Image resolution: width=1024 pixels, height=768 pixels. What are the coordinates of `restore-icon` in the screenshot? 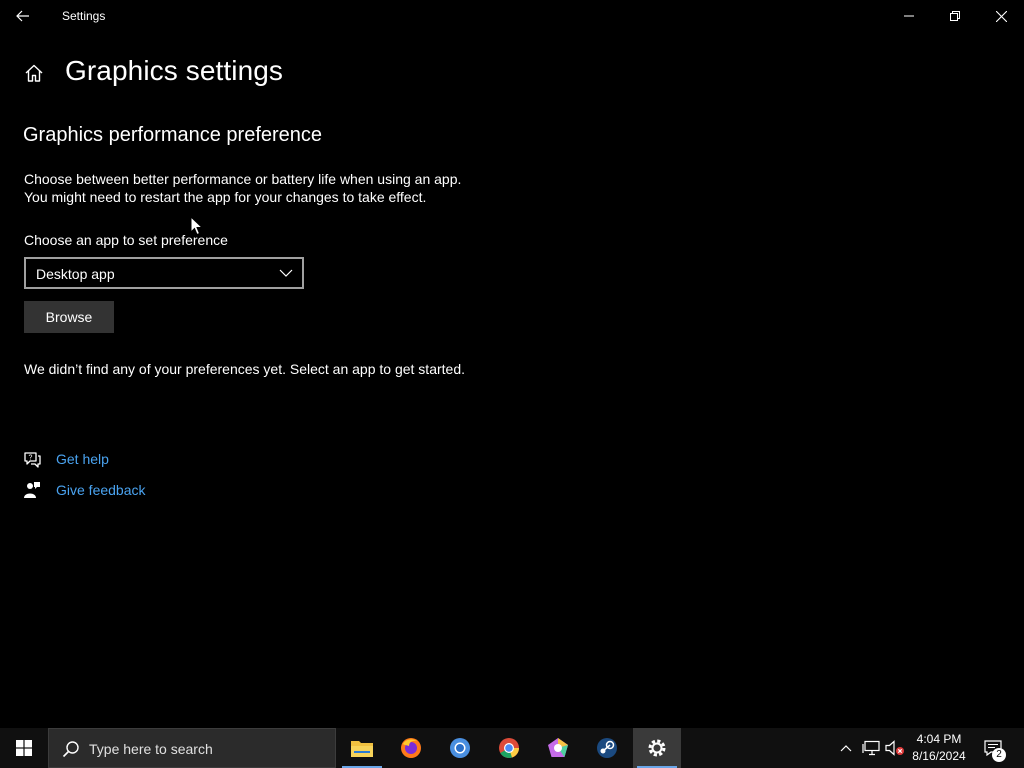 It's located at (955, 16).